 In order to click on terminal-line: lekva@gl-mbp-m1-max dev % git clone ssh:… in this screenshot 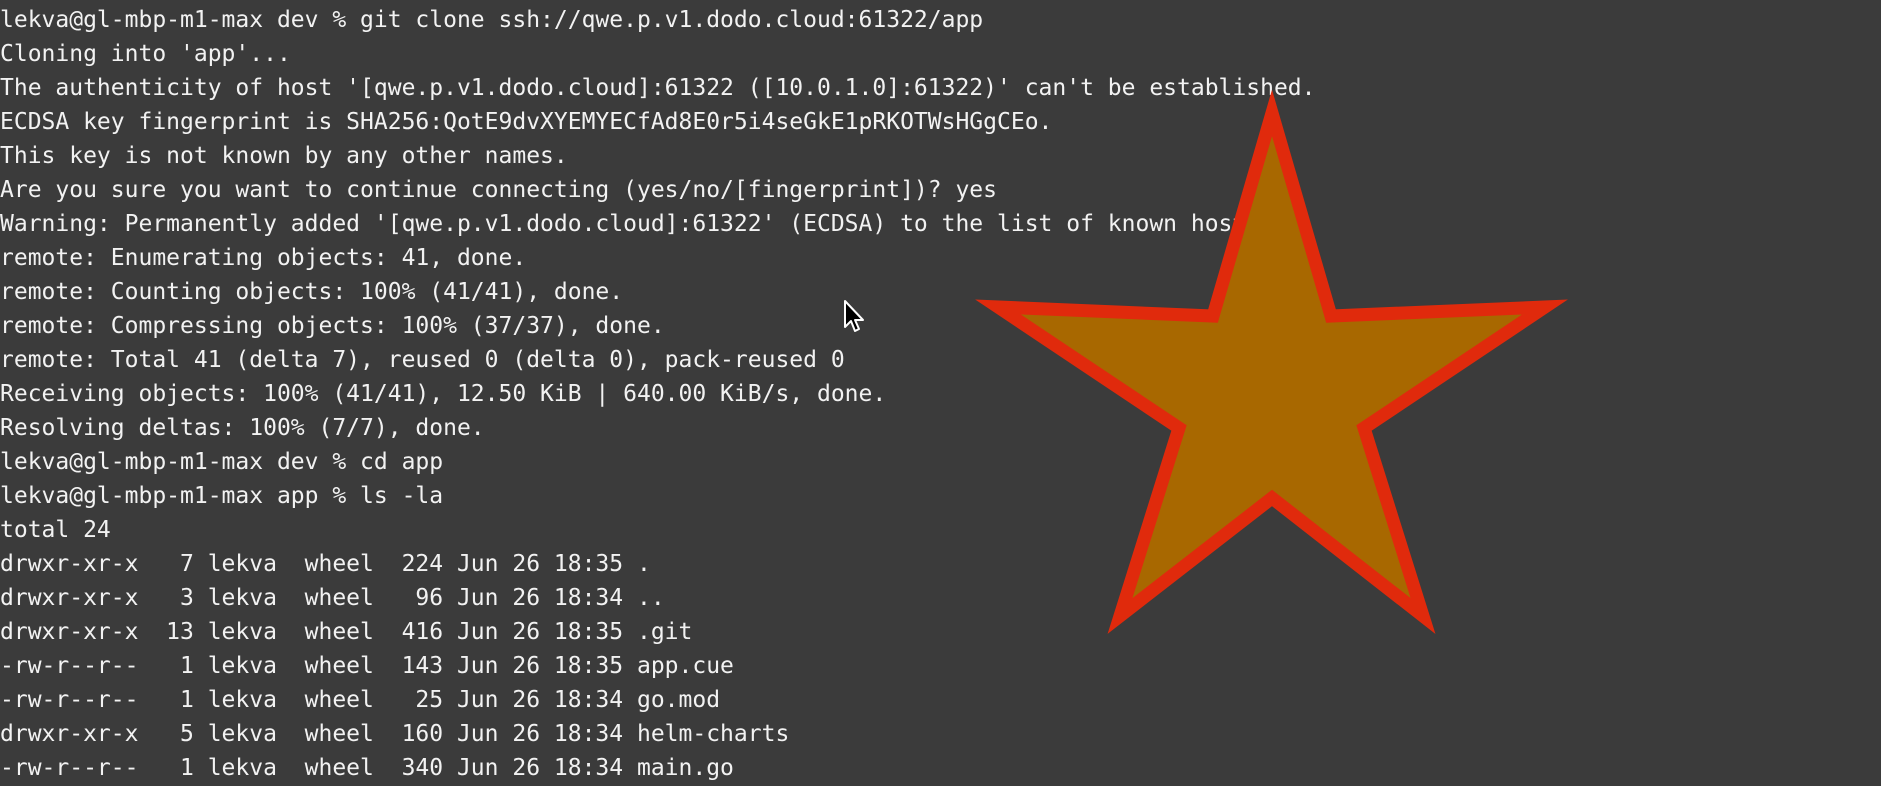, I will do `click(492, 20)`.